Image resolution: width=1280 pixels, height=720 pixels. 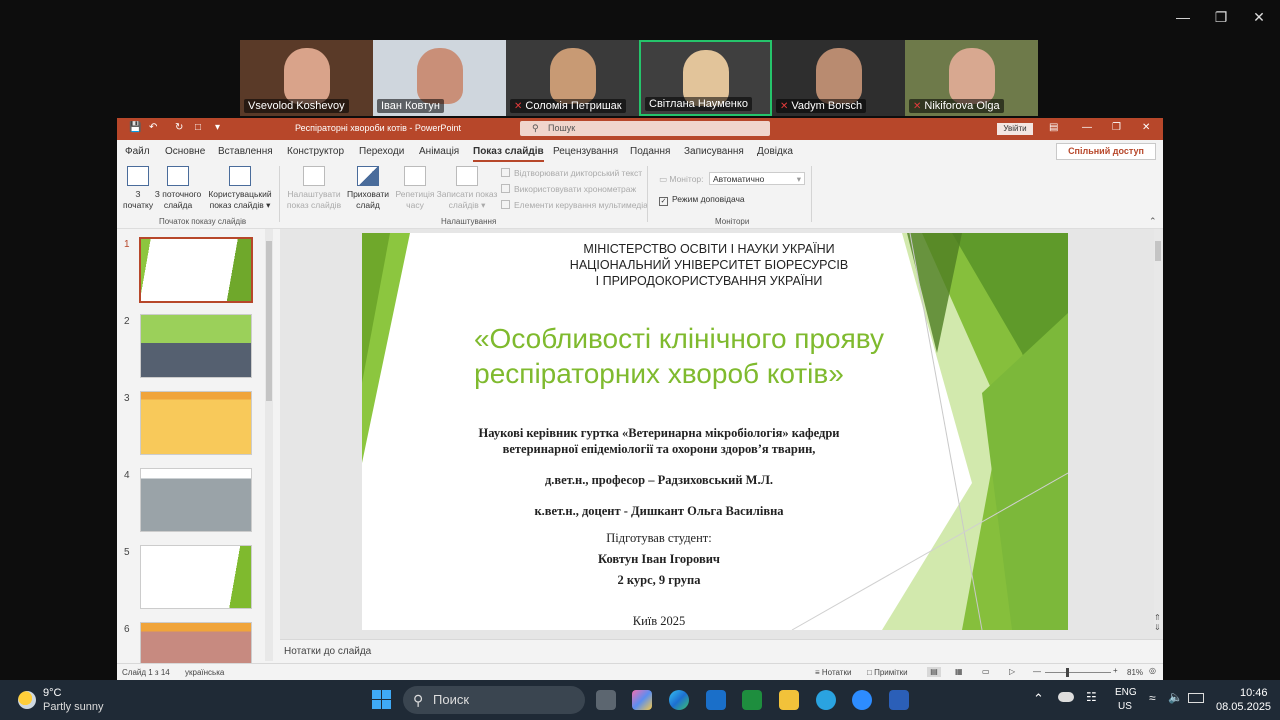 I want to click on from-start-button: З початку, so click(x=138, y=188).